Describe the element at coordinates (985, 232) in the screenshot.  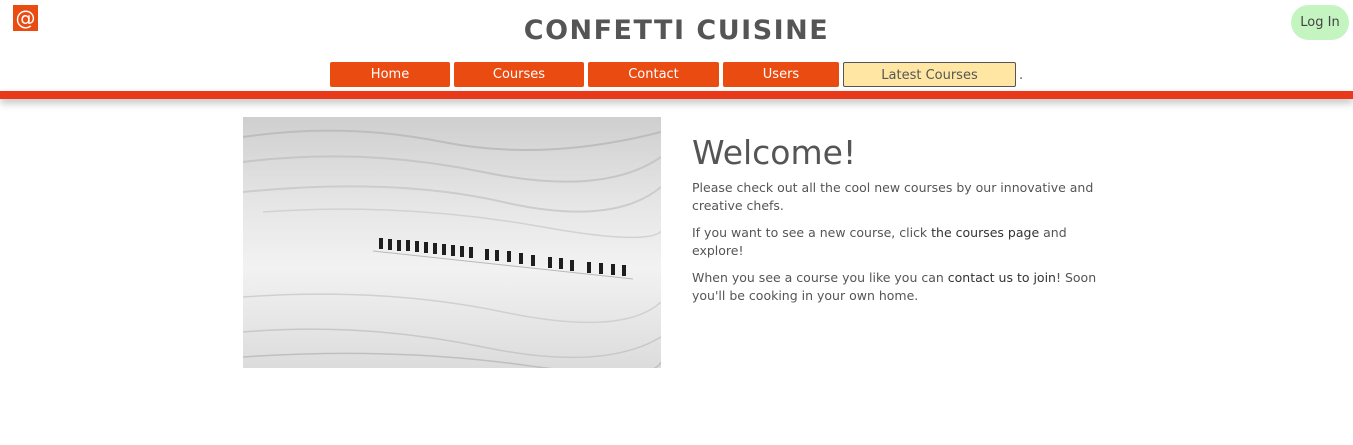
I see `courses-page-link: the courses page` at that location.